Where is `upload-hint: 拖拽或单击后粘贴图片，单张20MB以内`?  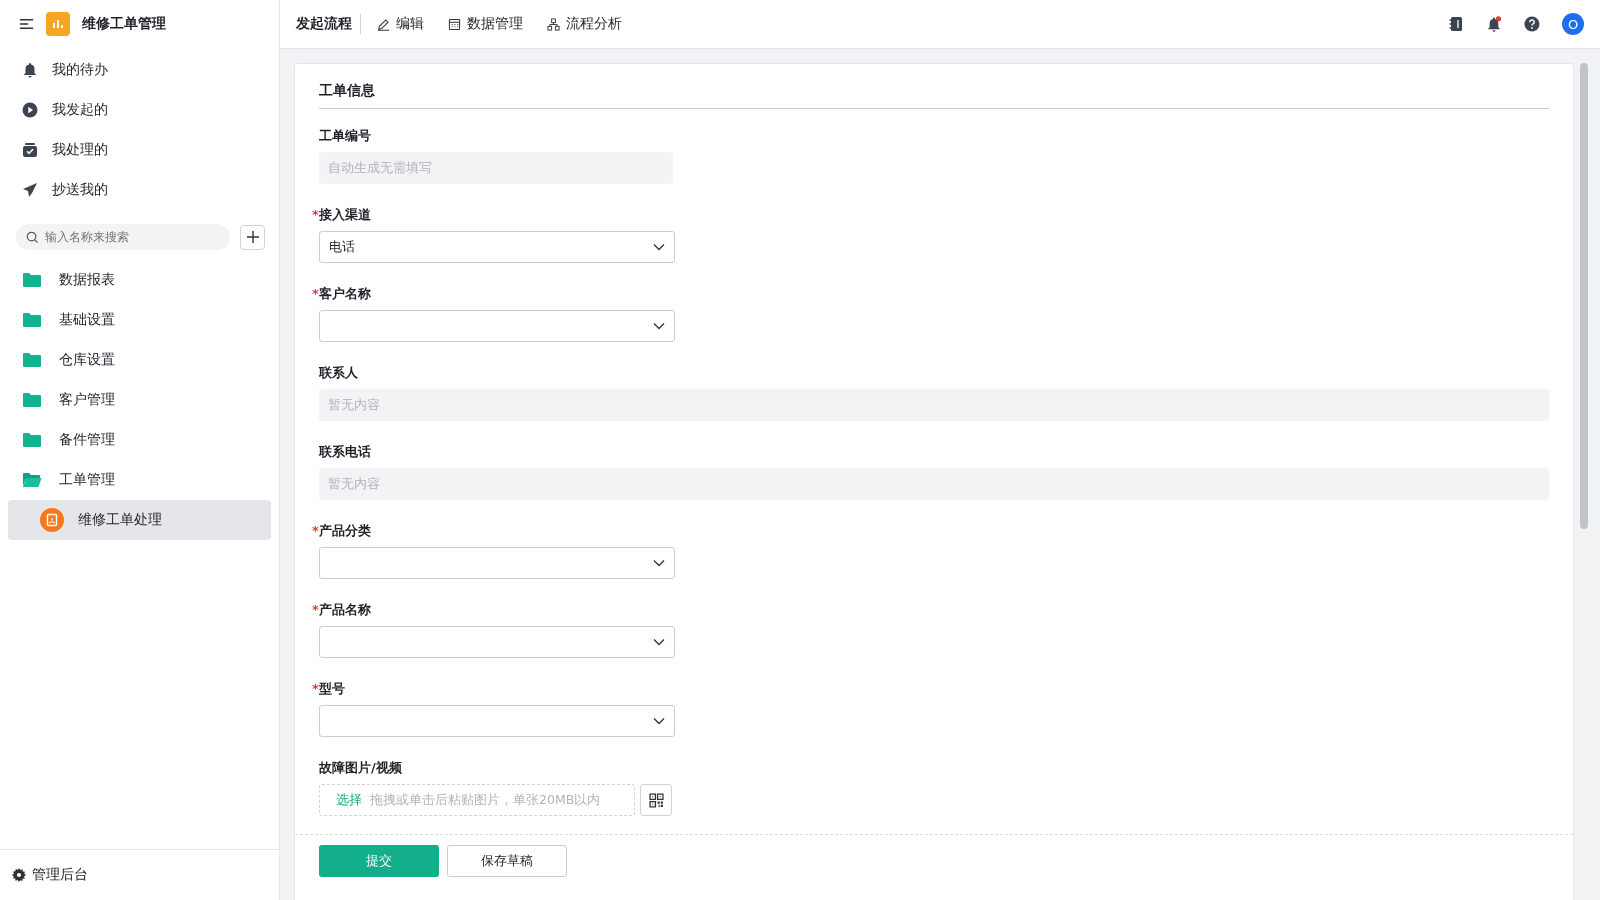 upload-hint: 拖拽或单击后粘贴图片，单张20MB以内 is located at coordinates (485, 800).